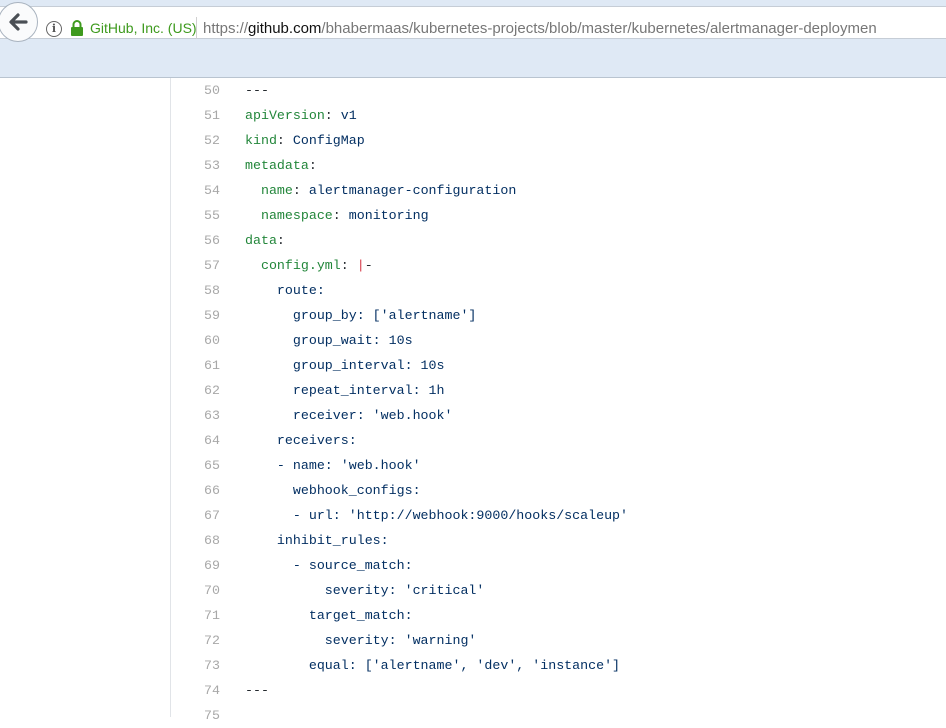  What do you see at coordinates (195, 465) in the screenshot?
I see `line-number: 65` at bounding box center [195, 465].